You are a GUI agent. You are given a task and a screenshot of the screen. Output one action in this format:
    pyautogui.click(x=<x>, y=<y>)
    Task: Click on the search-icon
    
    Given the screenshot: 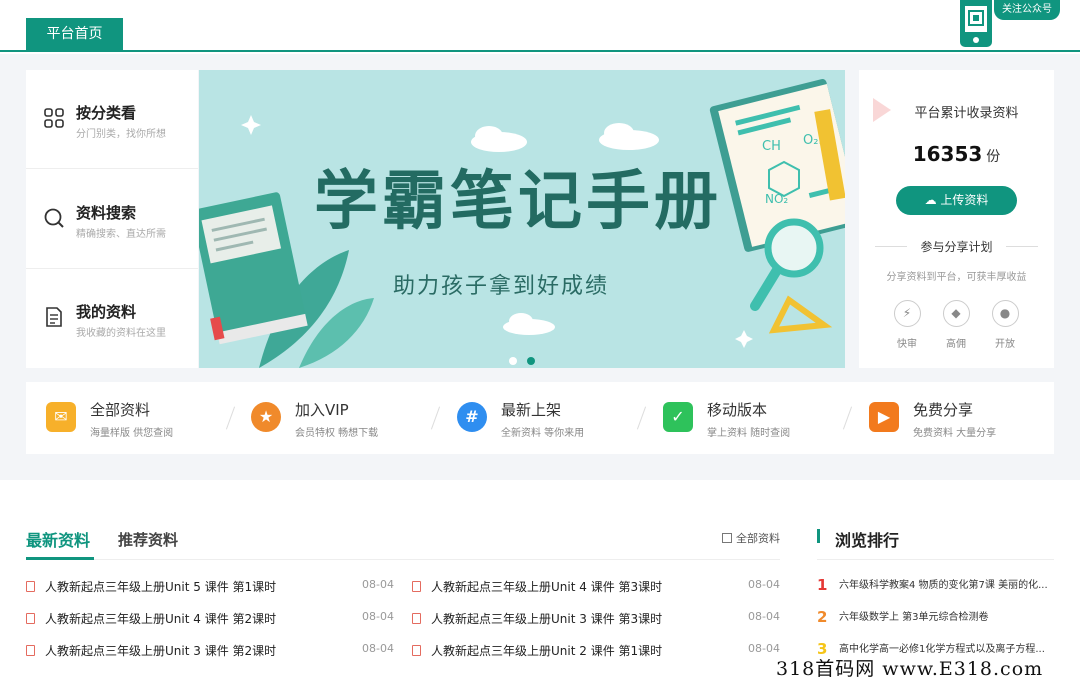 What is the action you would take?
    pyautogui.click(x=54, y=218)
    